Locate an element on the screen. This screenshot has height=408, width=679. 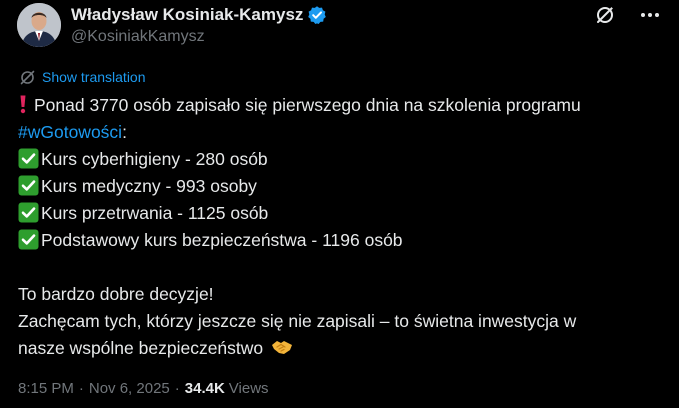
red-exclamation-icon is located at coordinates (23, 104).